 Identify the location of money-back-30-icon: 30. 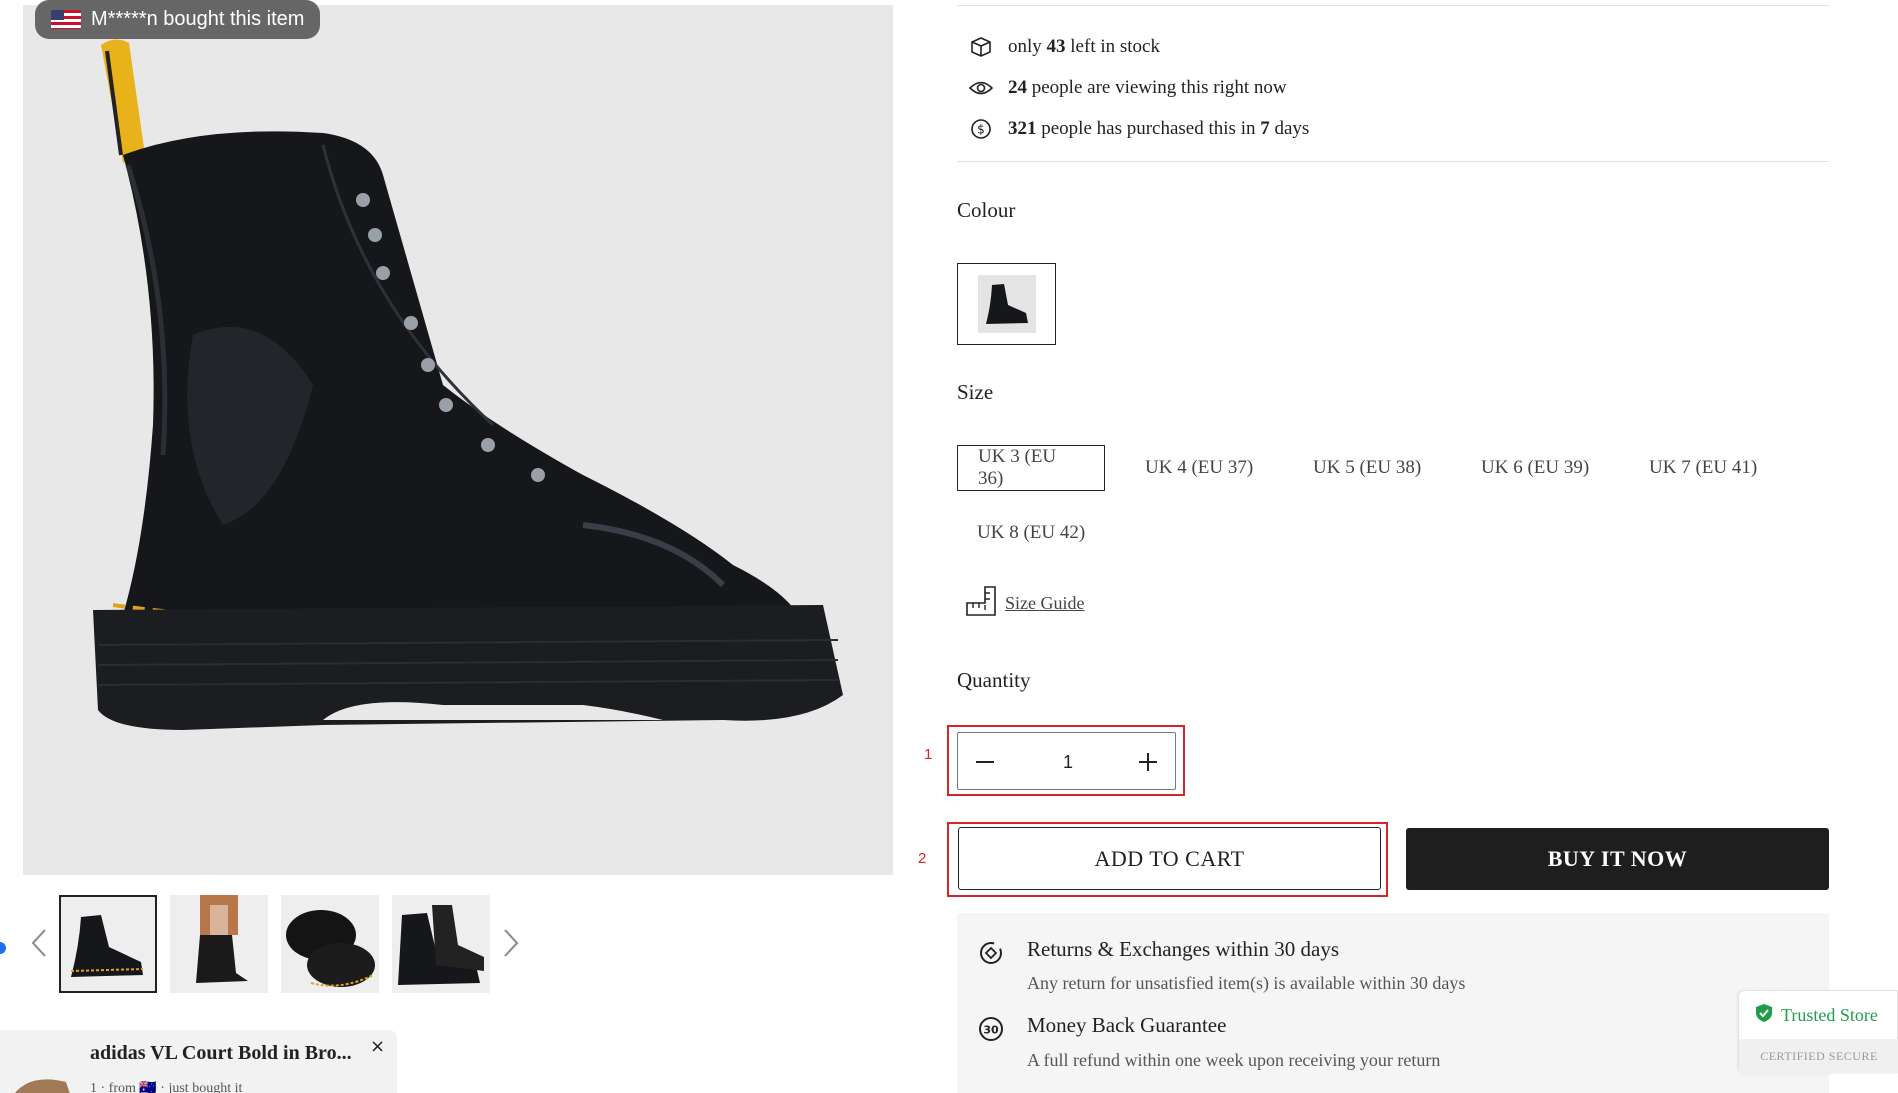
(991, 1031).